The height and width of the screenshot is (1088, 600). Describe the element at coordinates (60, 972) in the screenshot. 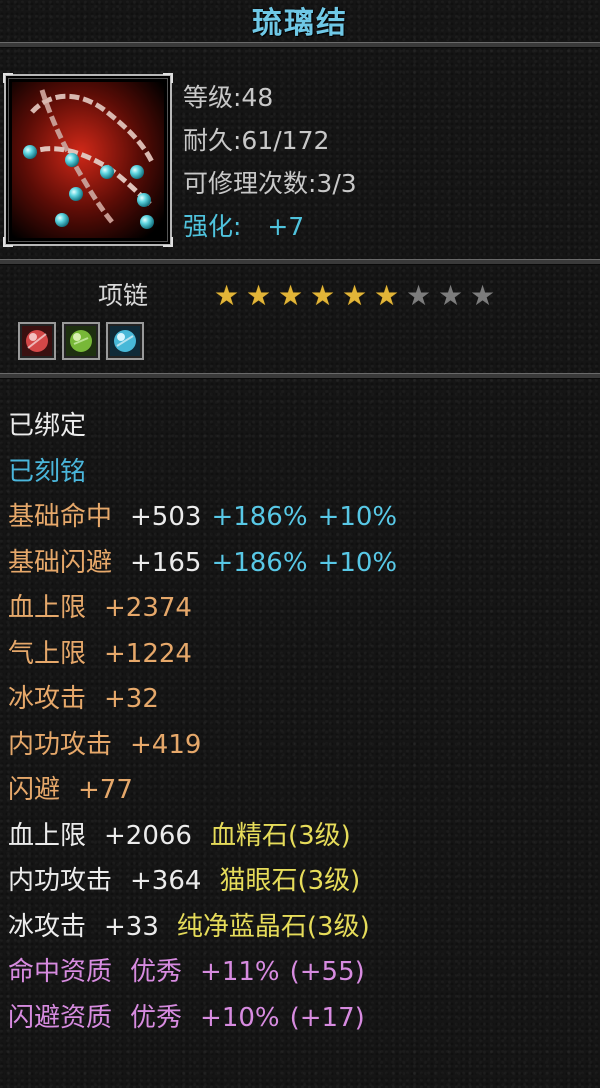

I see `aptitude-name: 命中资质` at that location.